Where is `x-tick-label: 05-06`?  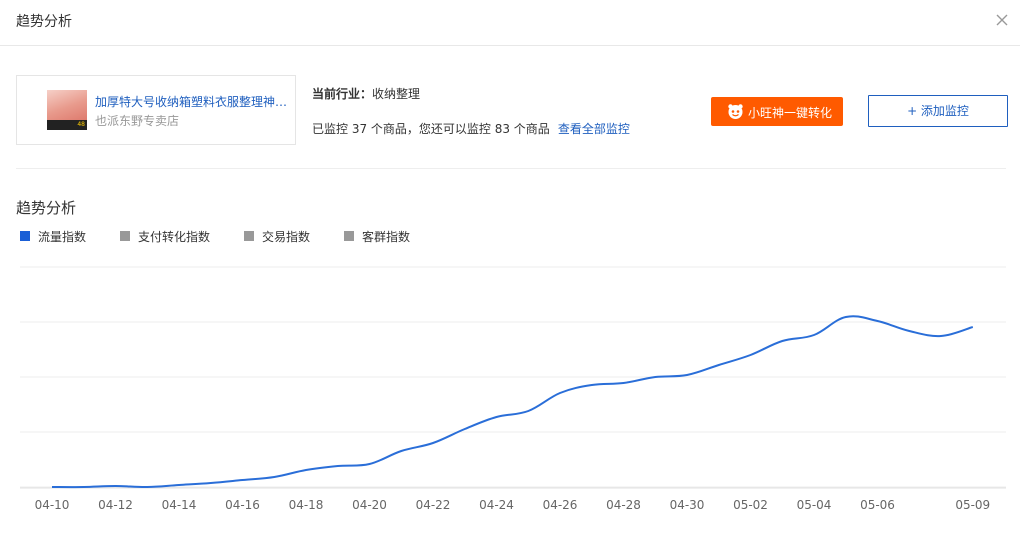 x-tick-label: 05-06 is located at coordinates (877, 505).